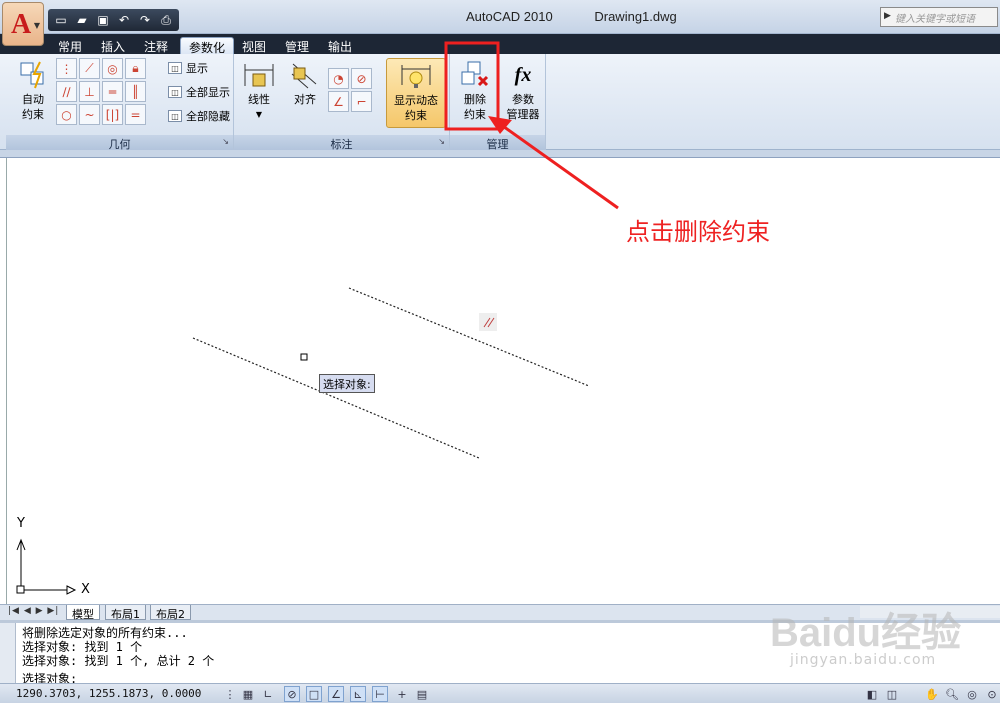 This screenshot has height=703, width=1000. What do you see at coordinates (83, 613) in the screenshot?
I see `tab-model: 模型` at bounding box center [83, 613].